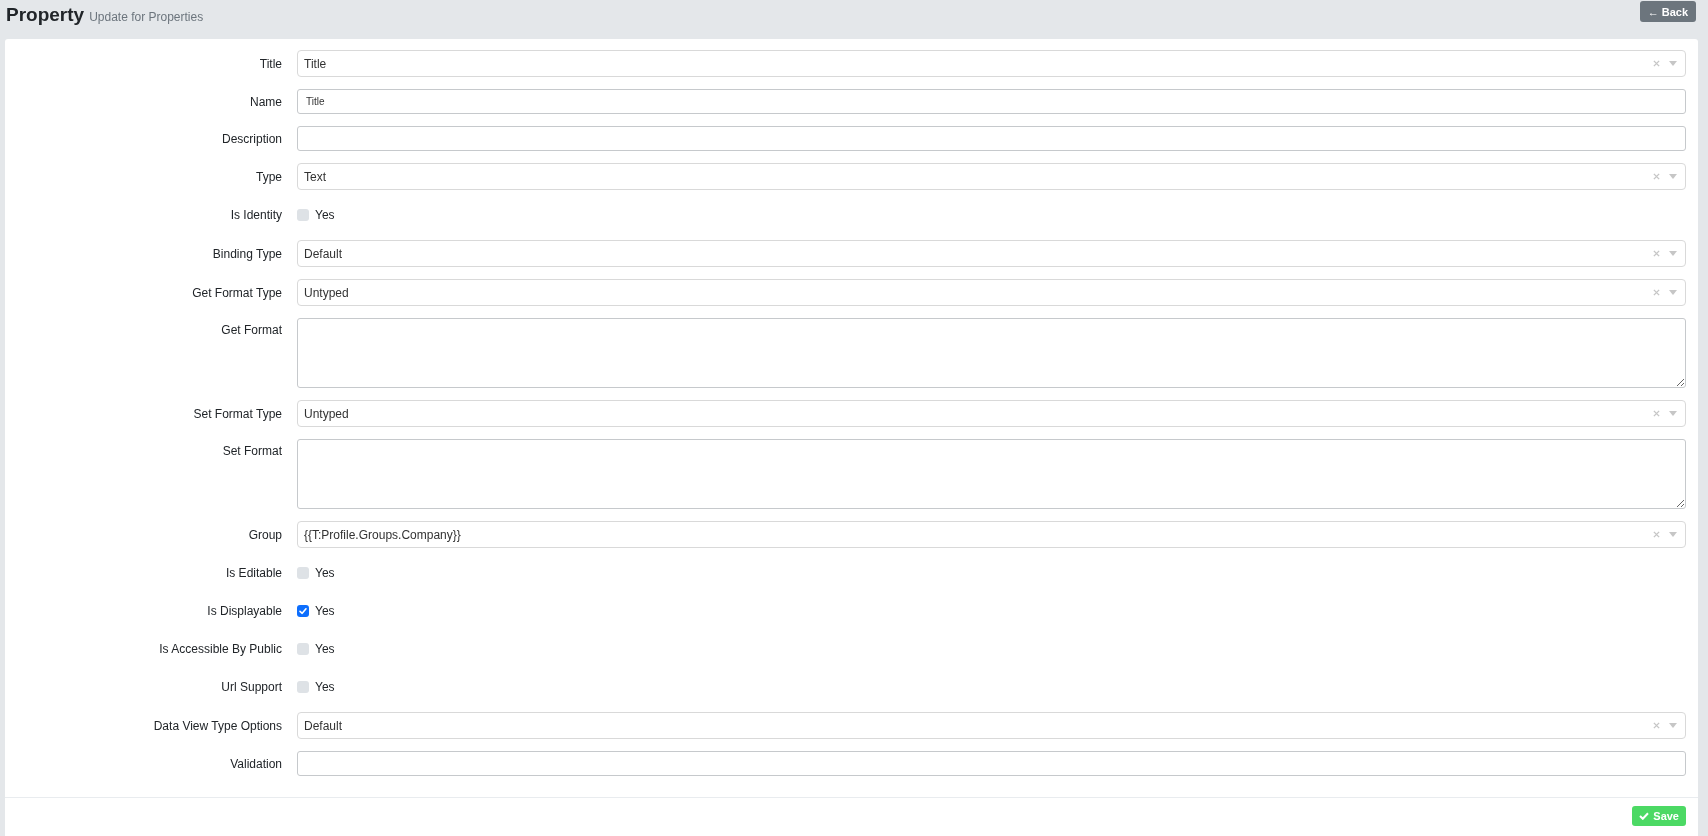  Describe the element at coordinates (217, 725) in the screenshot. I see `field-label: Data View Type Options` at that location.